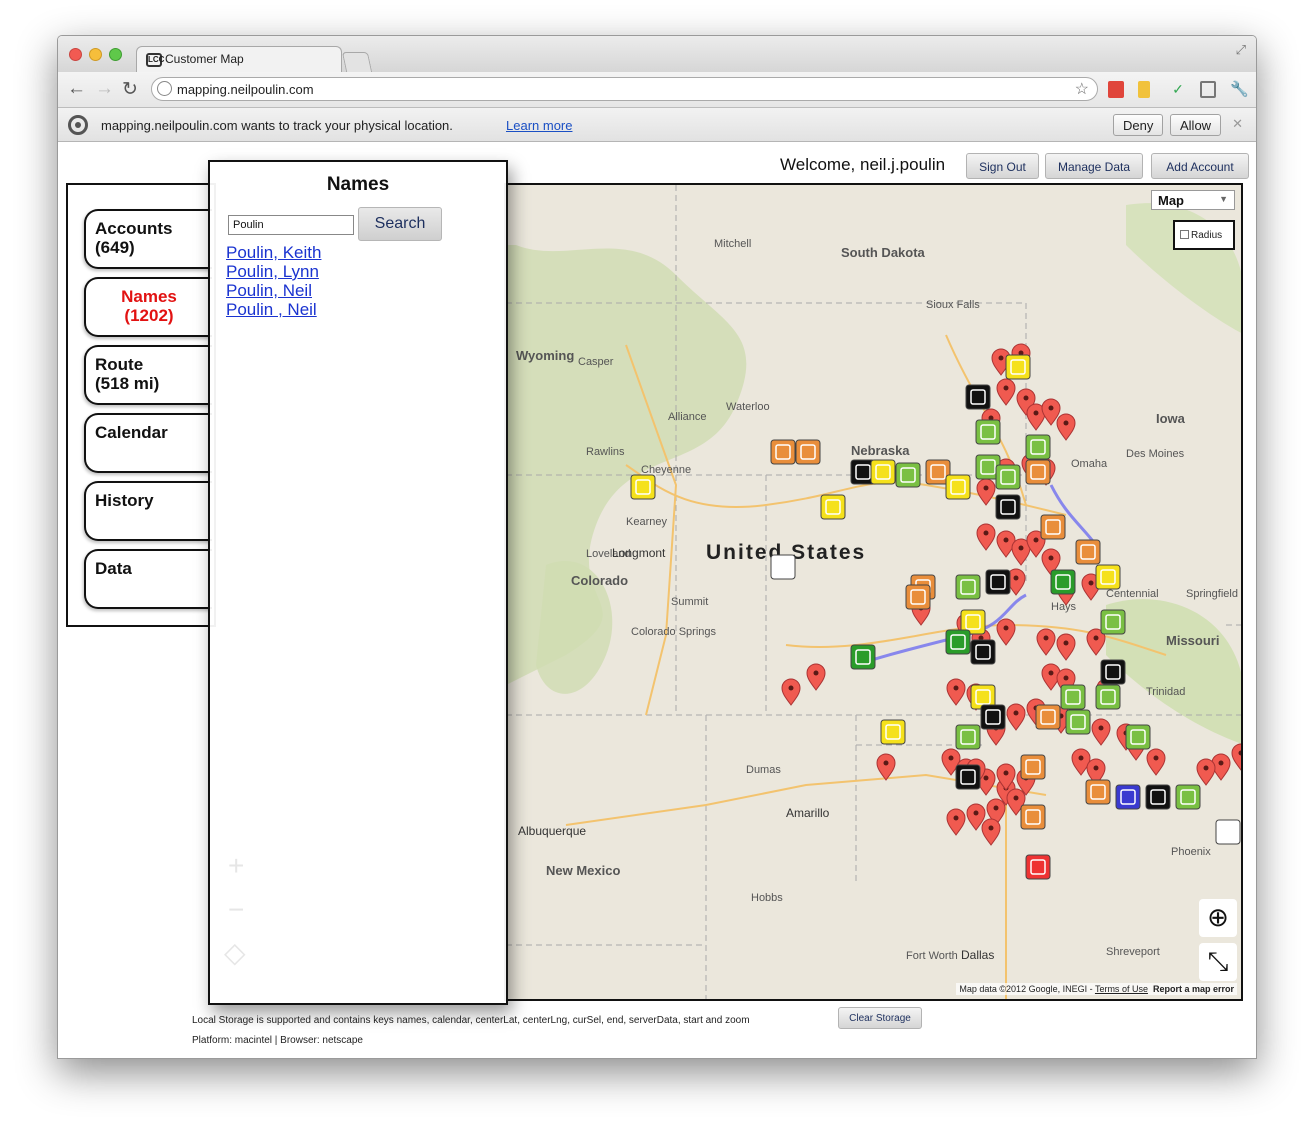  Describe the element at coordinates (1241, 50) in the screenshot. I see `fullscreen-icon: ⤢` at that location.